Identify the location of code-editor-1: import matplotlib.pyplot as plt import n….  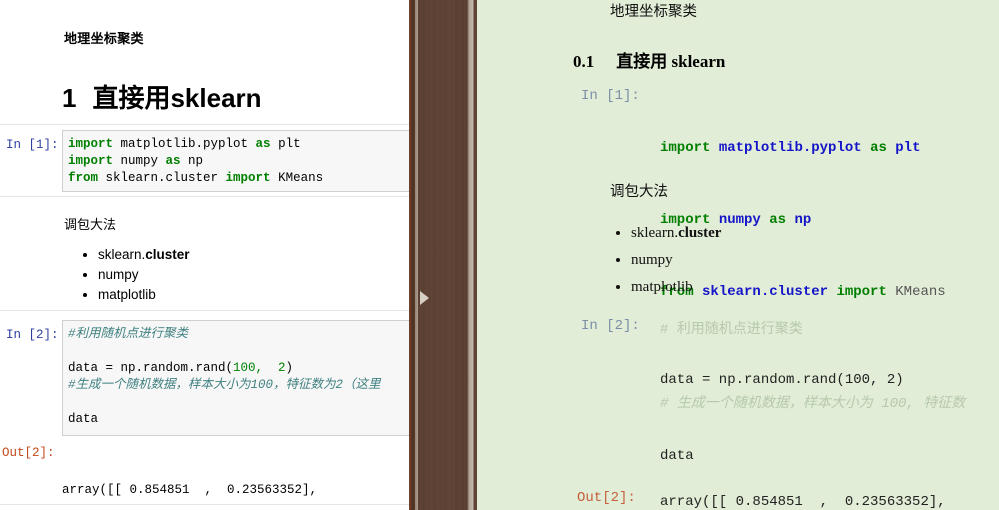
(235, 161).